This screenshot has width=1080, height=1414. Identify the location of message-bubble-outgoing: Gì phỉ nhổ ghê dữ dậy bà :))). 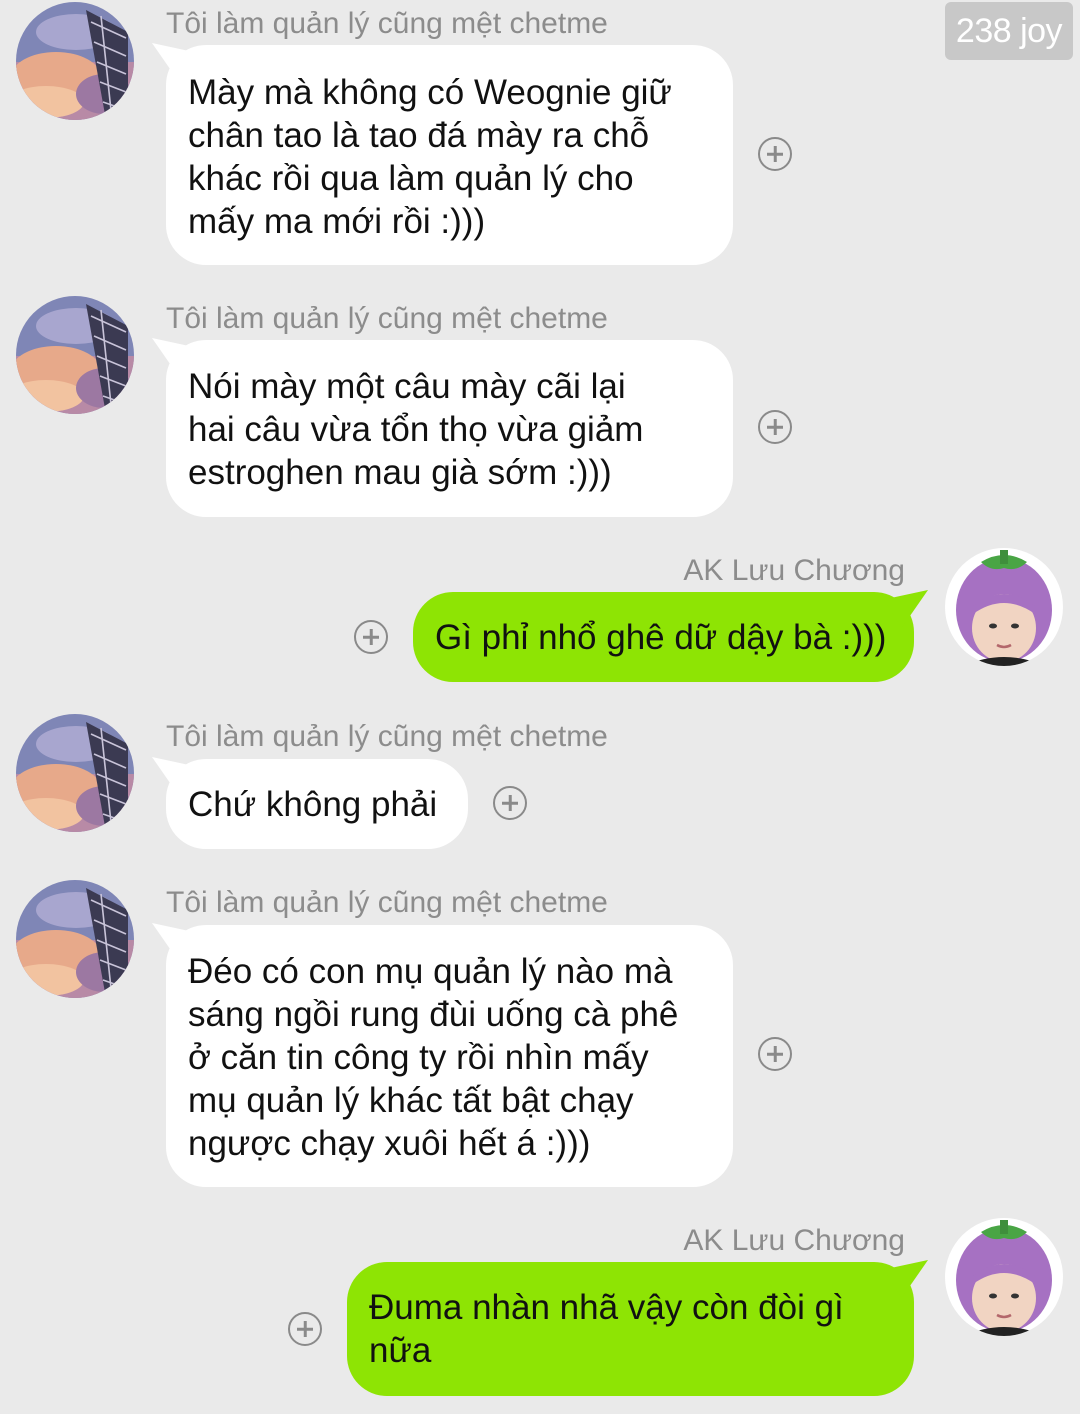
(663, 637).